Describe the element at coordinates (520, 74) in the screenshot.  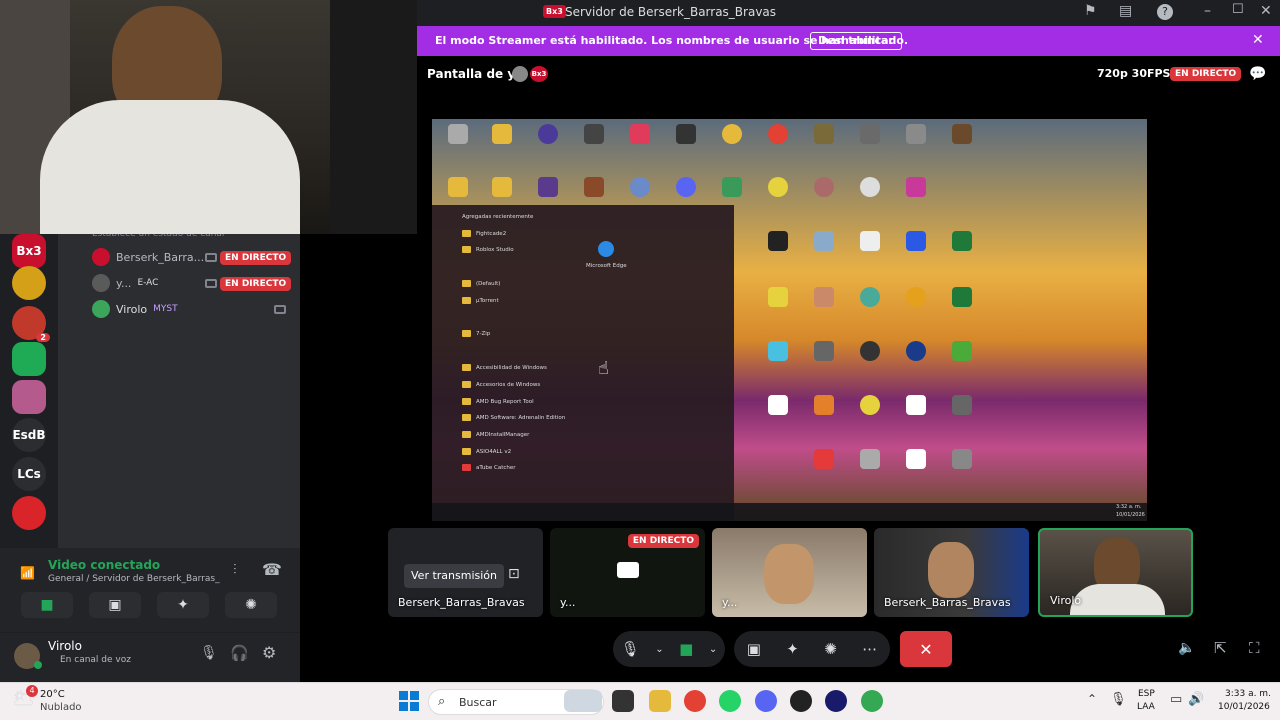
I see `avatar` at that location.